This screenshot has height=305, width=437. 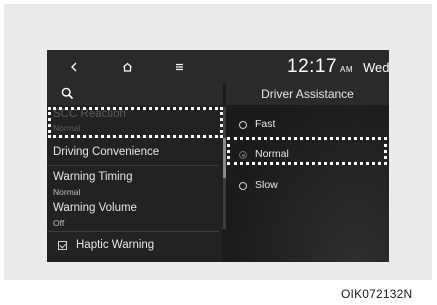 I want to click on menu-item-warning-volume: Warning Volume, so click(x=95, y=208).